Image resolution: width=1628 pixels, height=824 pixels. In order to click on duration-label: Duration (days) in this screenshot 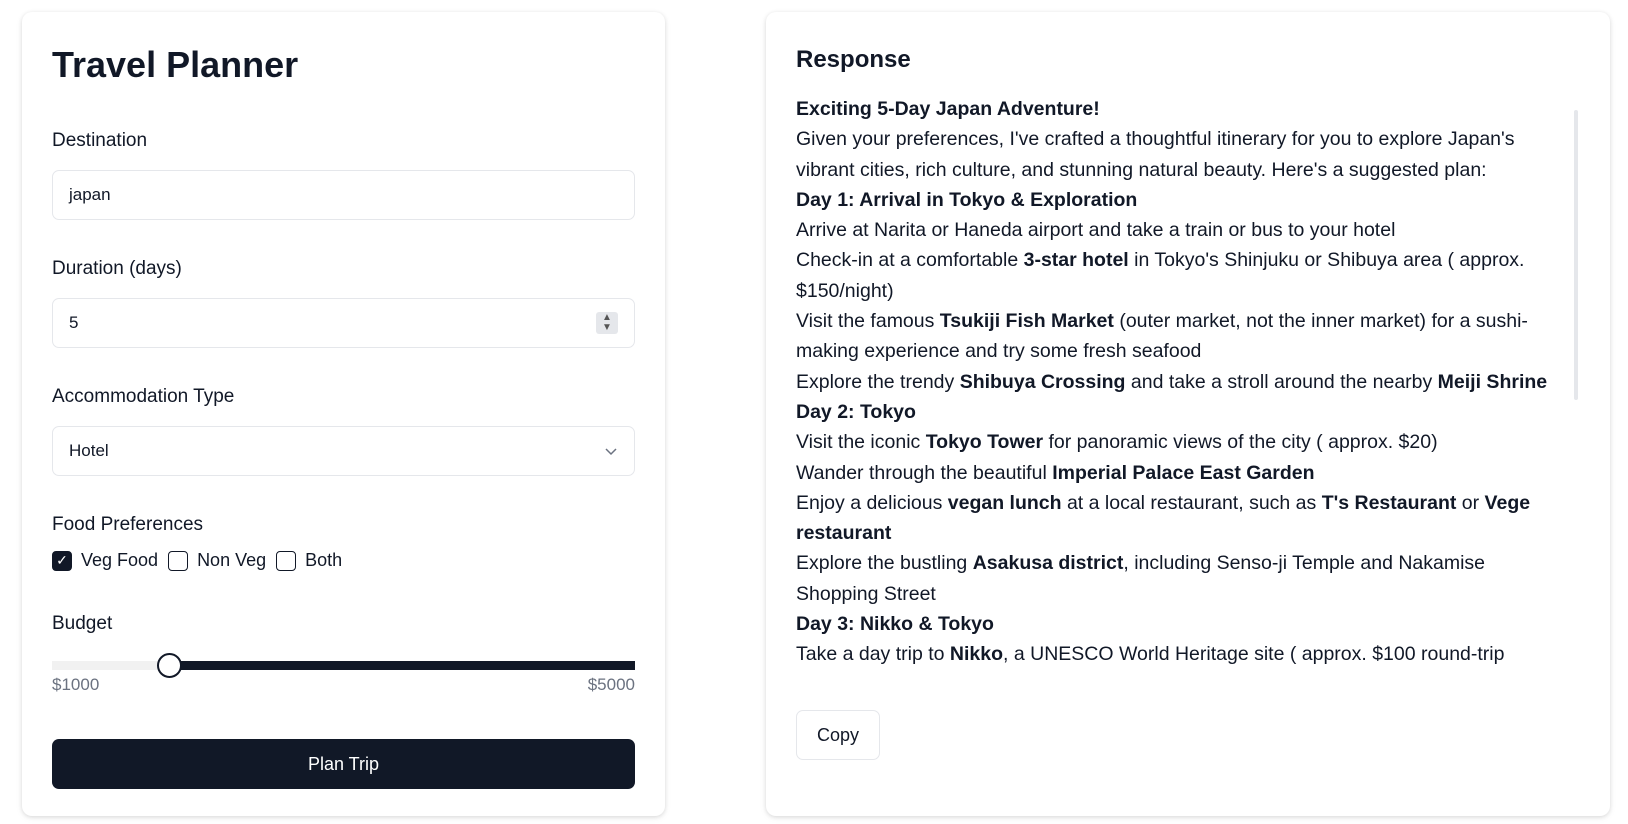, I will do `click(117, 268)`.